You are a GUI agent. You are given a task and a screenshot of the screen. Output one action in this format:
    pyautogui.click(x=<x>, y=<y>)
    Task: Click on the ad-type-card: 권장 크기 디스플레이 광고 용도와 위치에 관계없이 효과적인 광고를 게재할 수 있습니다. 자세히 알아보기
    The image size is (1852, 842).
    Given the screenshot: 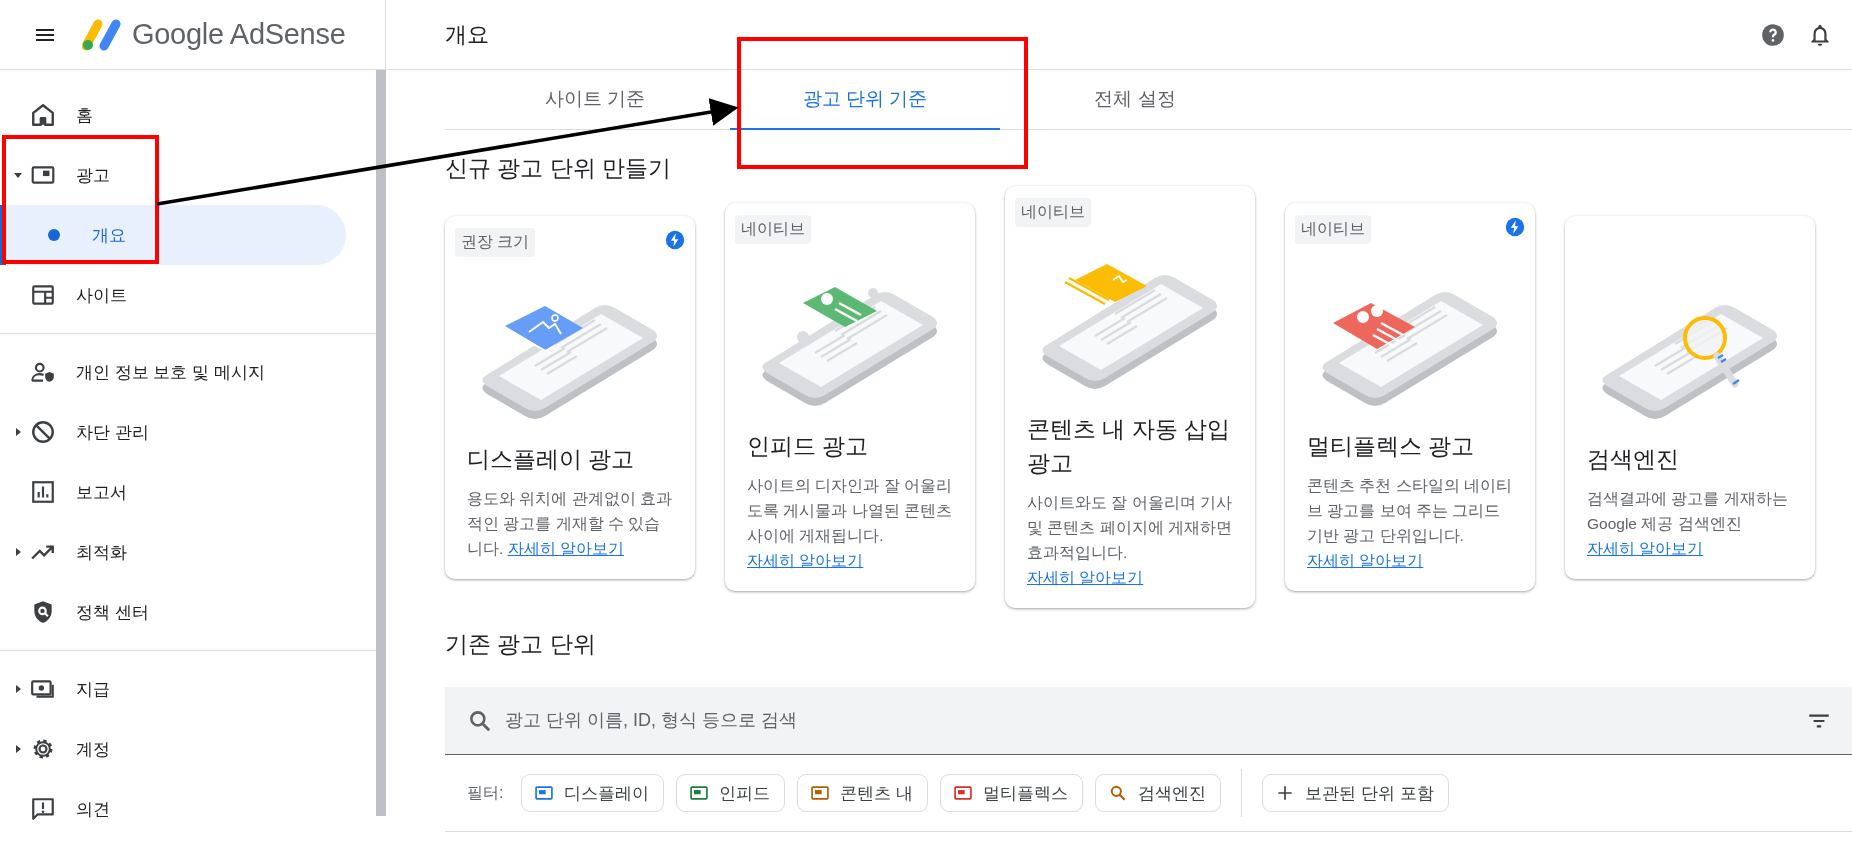 What is the action you would take?
    pyautogui.click(x=570, y=397)
    